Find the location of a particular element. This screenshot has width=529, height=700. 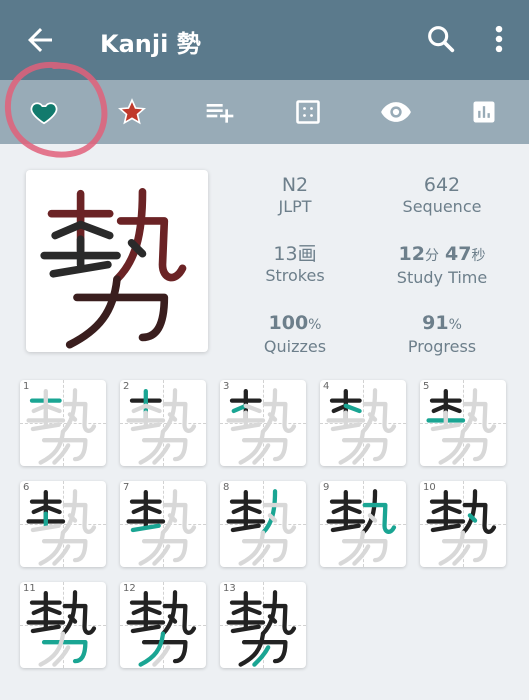

quizzes-stat: 100% Quizzes is located at coordinates (295, 335).